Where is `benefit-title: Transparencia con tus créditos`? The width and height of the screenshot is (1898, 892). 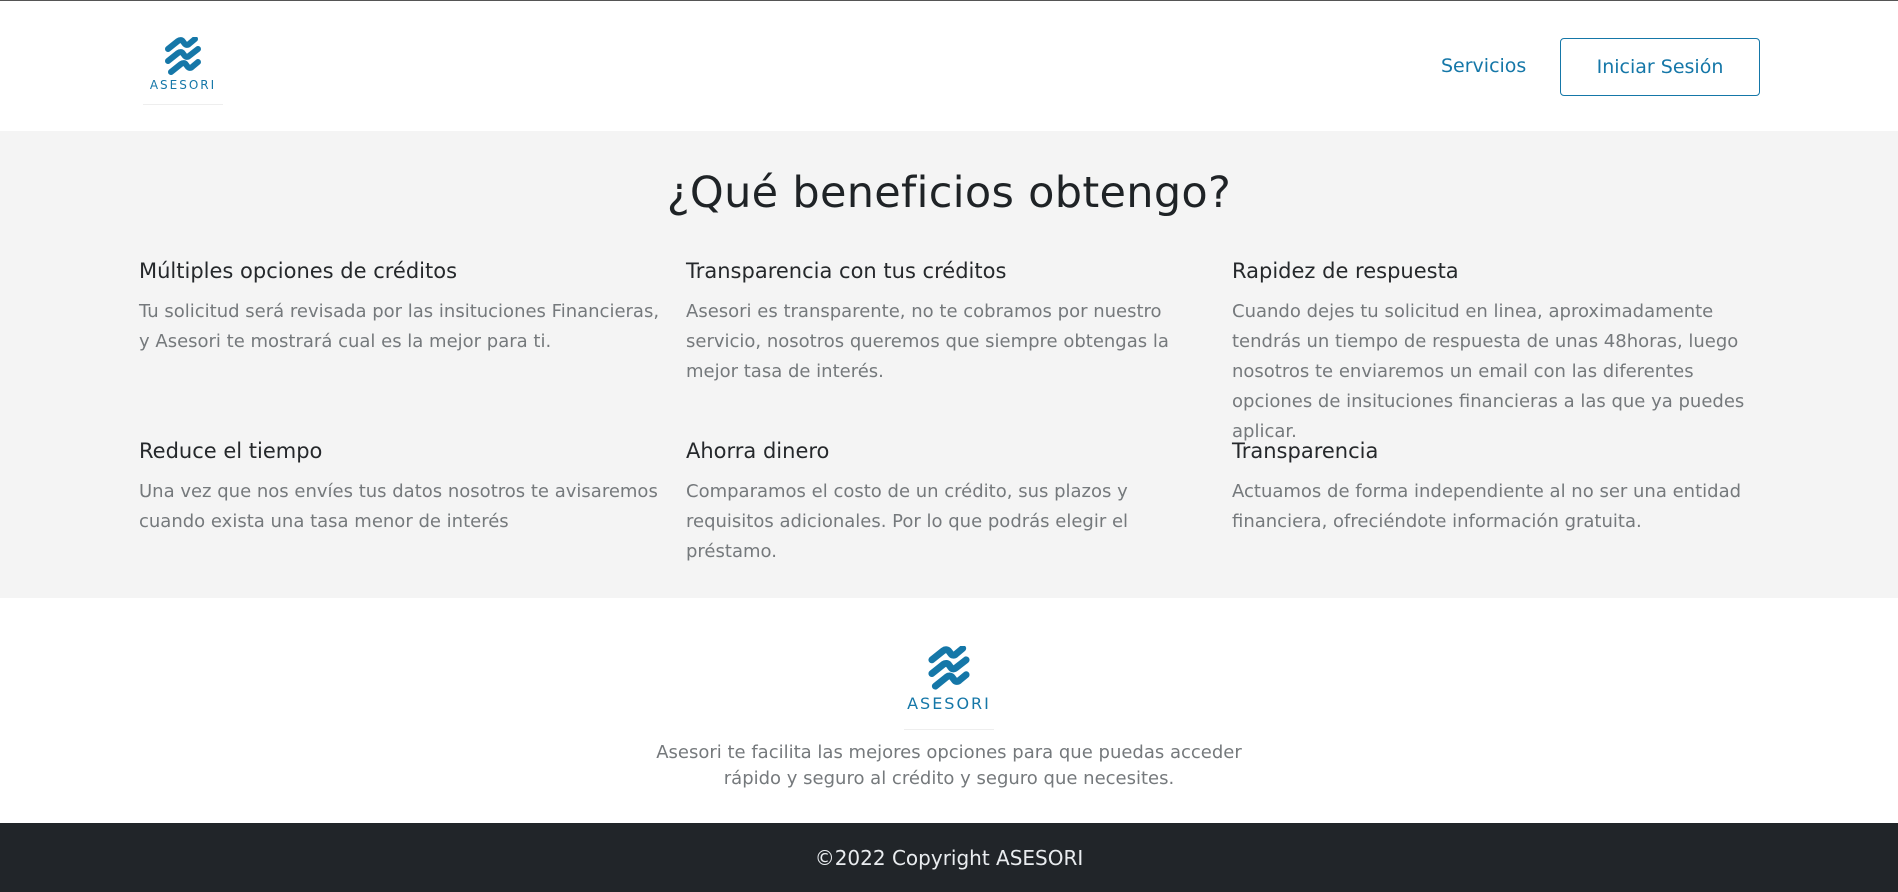 benefit-title: Transparencia con tus créditos is located at coordinates (846, 271).